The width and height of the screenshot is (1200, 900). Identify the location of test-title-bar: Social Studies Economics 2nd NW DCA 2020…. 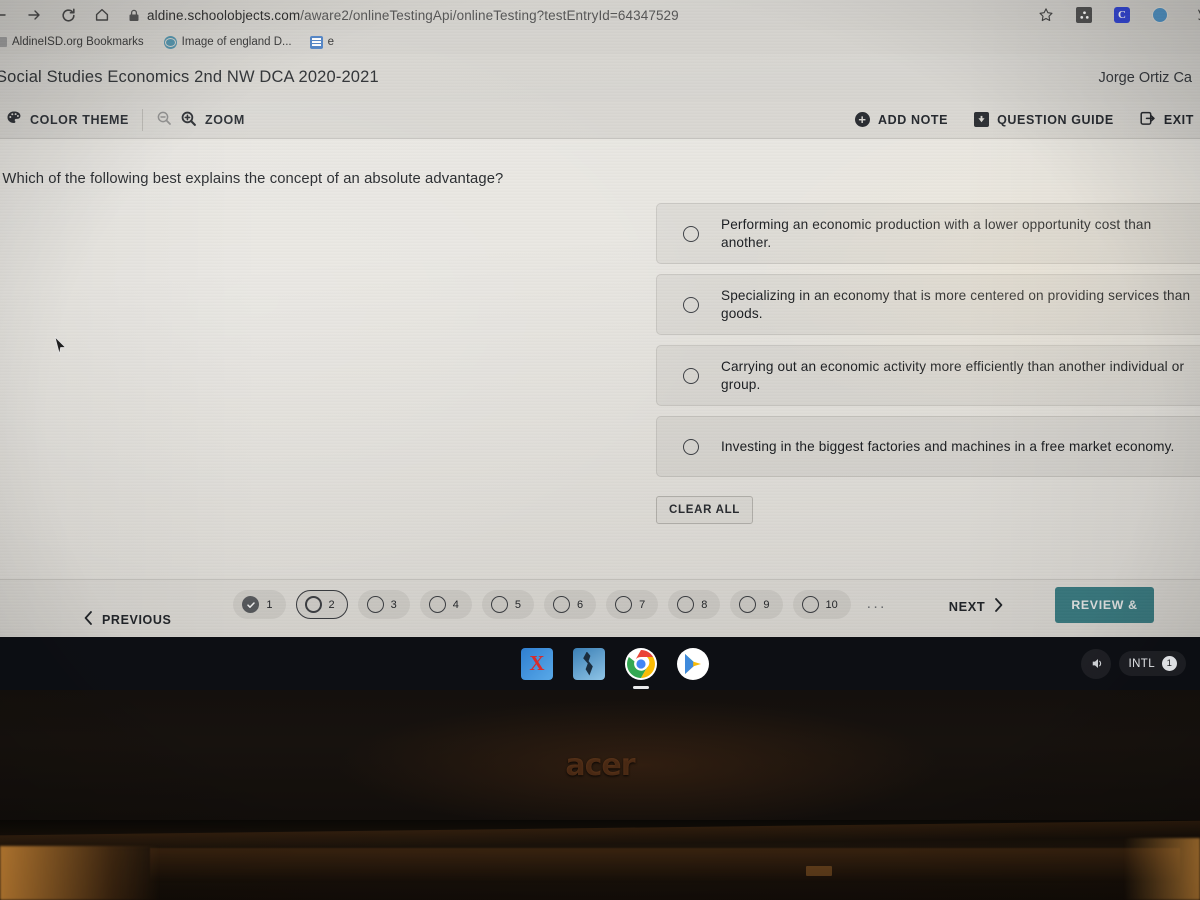
(600, 77).